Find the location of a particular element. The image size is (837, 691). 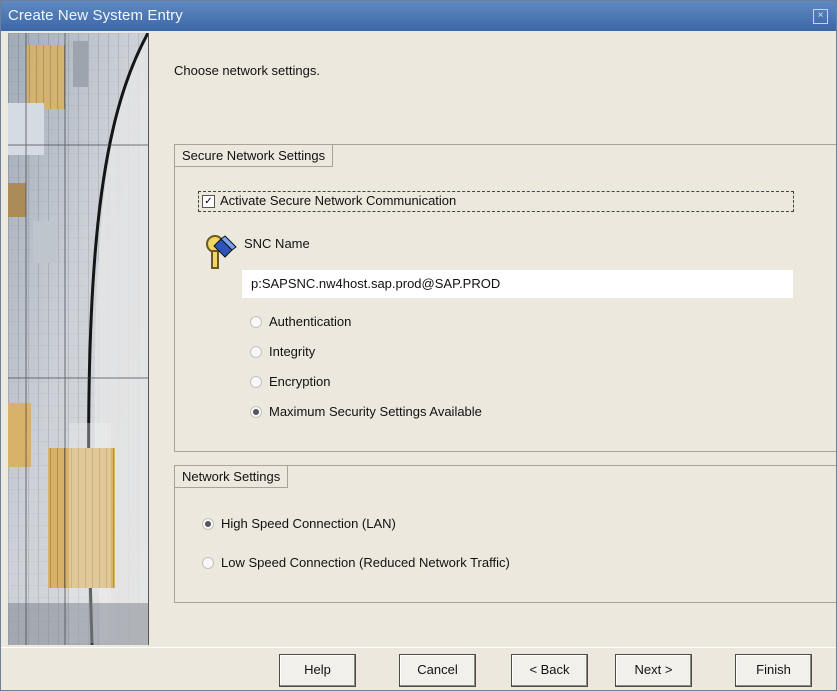

title-bar: Create New System Entry × is located at coordinates (418, 16).